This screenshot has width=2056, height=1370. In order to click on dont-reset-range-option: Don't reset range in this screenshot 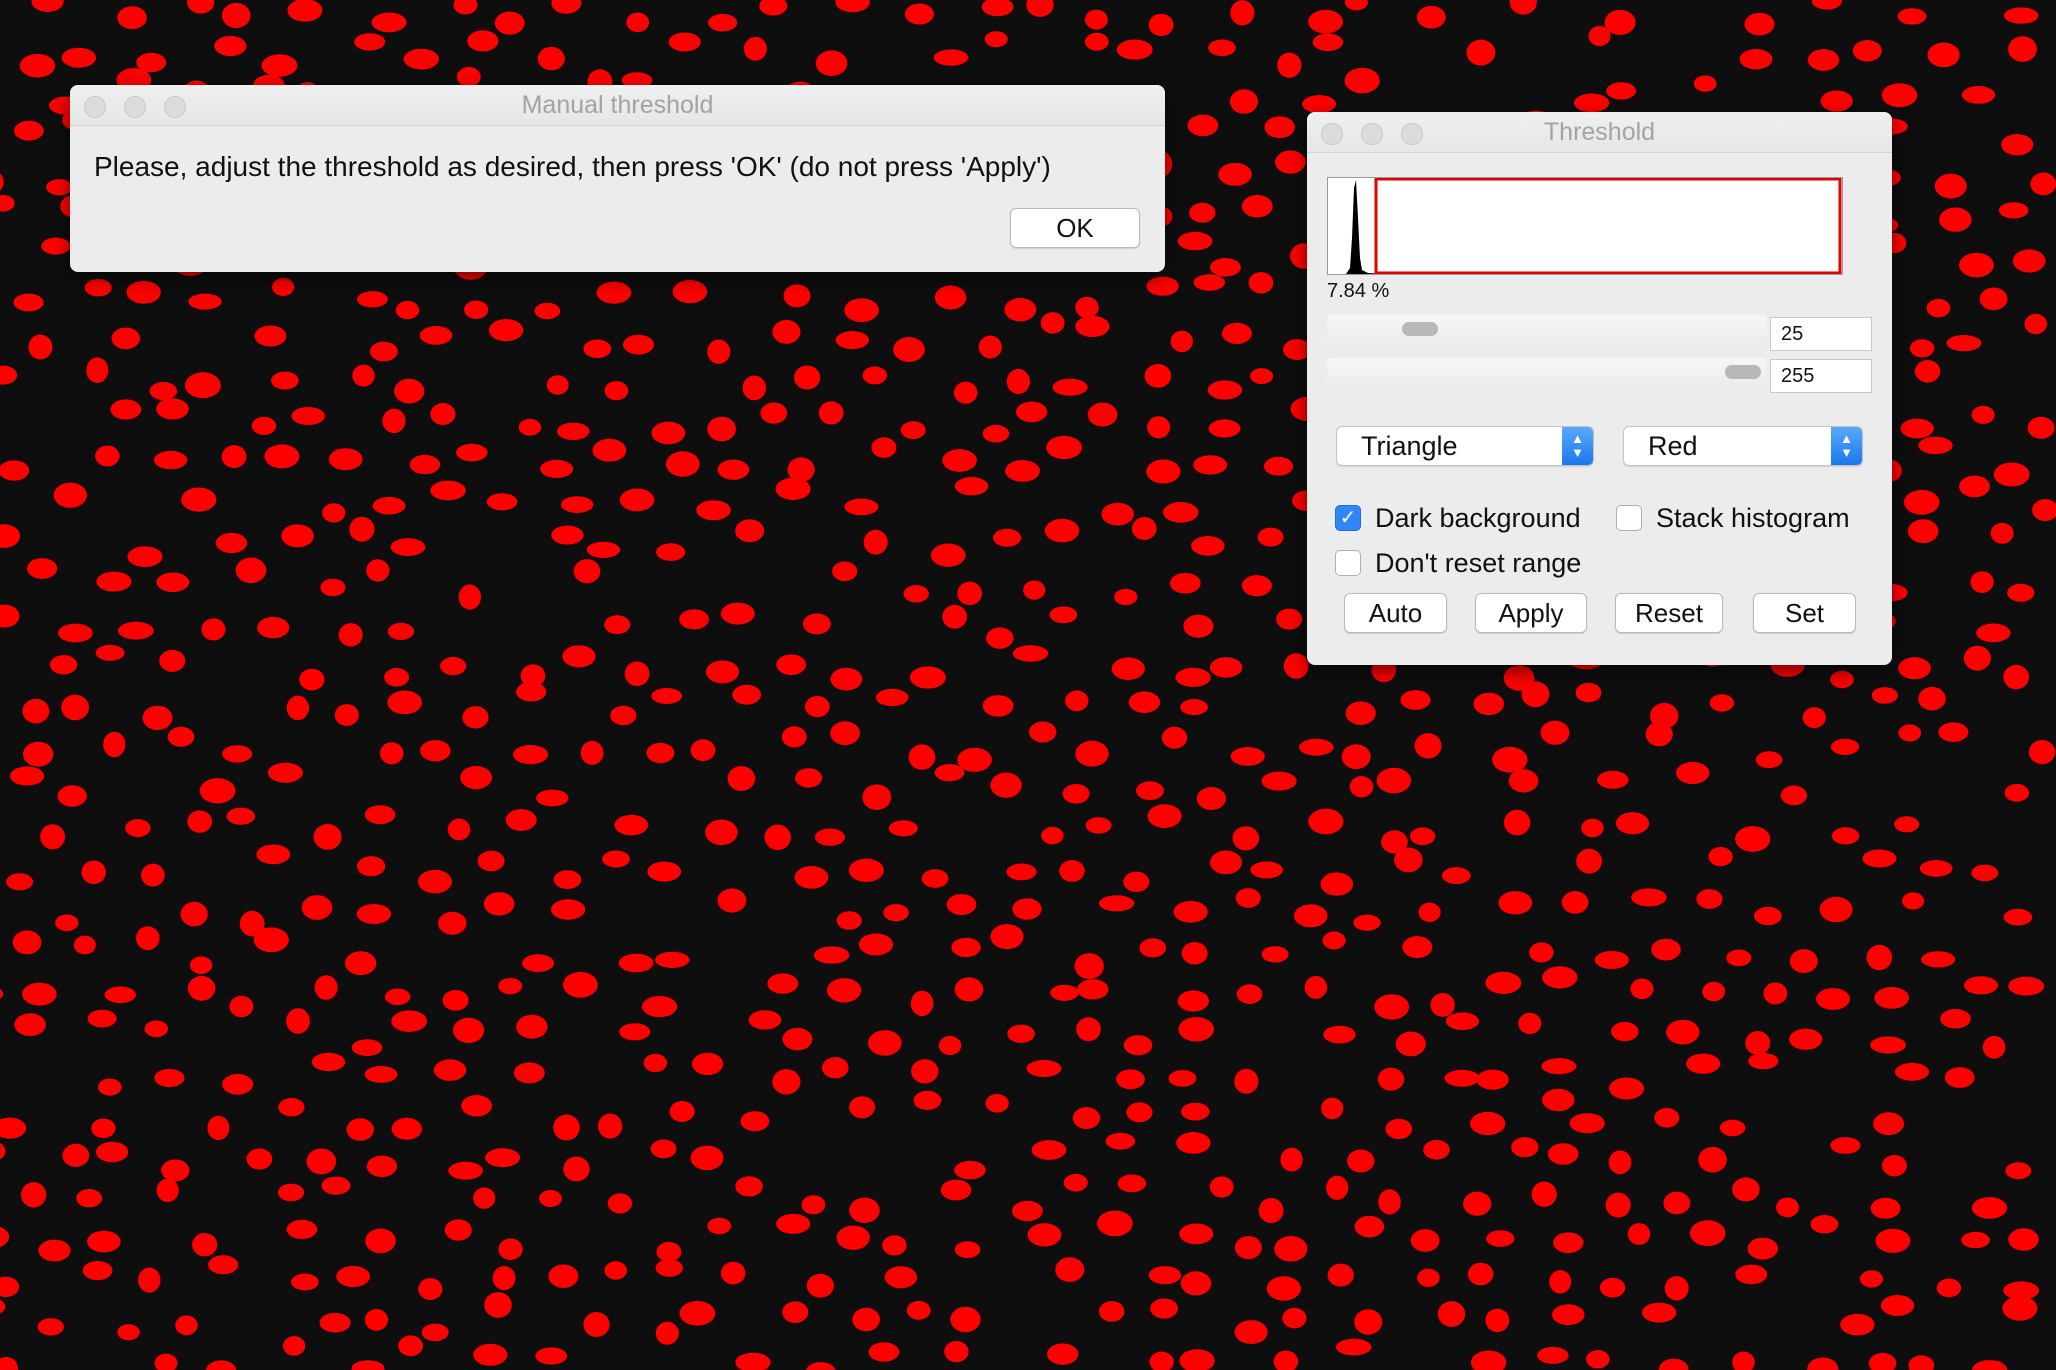, I will do `click(1458, 563)`.